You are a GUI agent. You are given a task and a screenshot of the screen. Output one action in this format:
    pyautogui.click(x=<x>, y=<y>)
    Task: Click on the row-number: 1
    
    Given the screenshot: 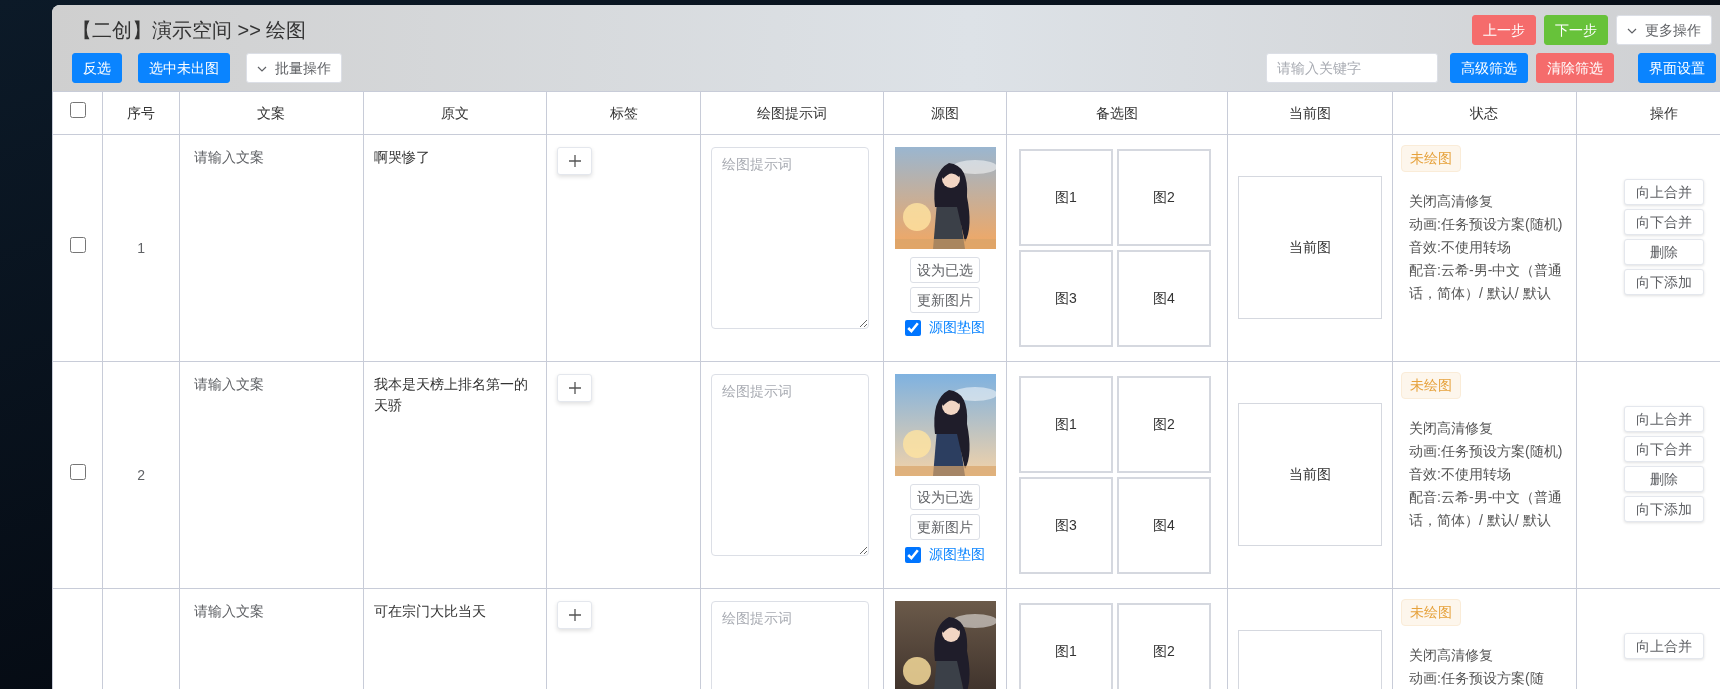 What is the action you would take?
    pyautogui.click(x=141, y=247)
    